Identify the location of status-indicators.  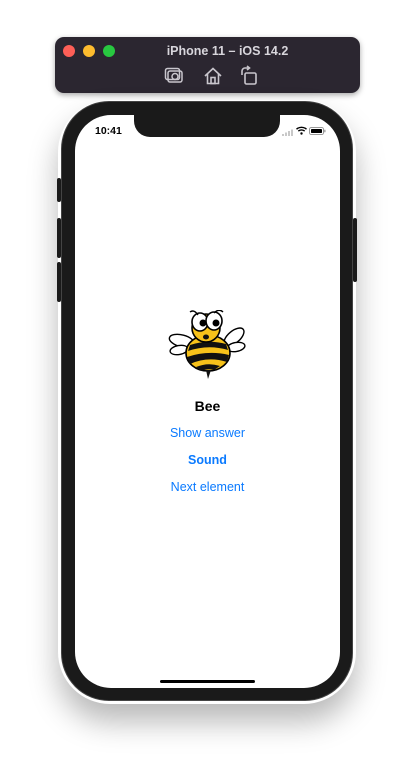
(304, 131).